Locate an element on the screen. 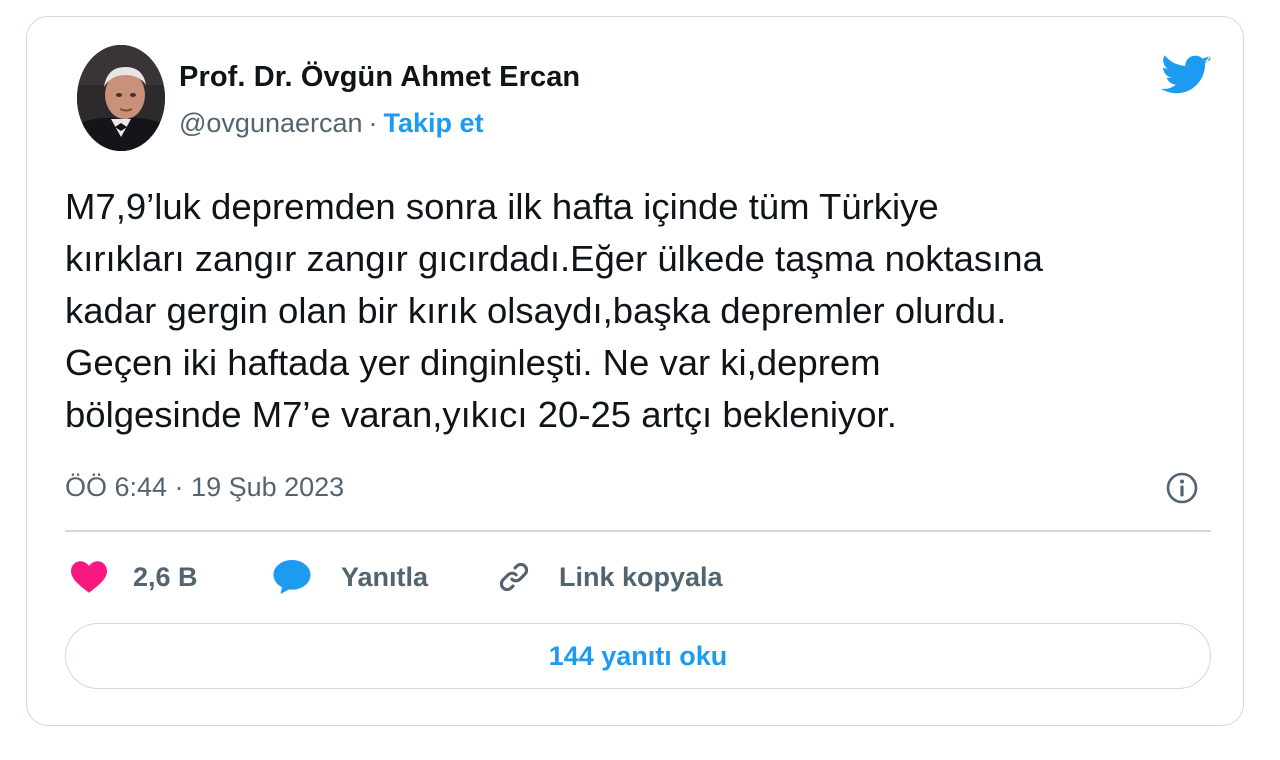  link-icon is located at coordinates (514, 577).